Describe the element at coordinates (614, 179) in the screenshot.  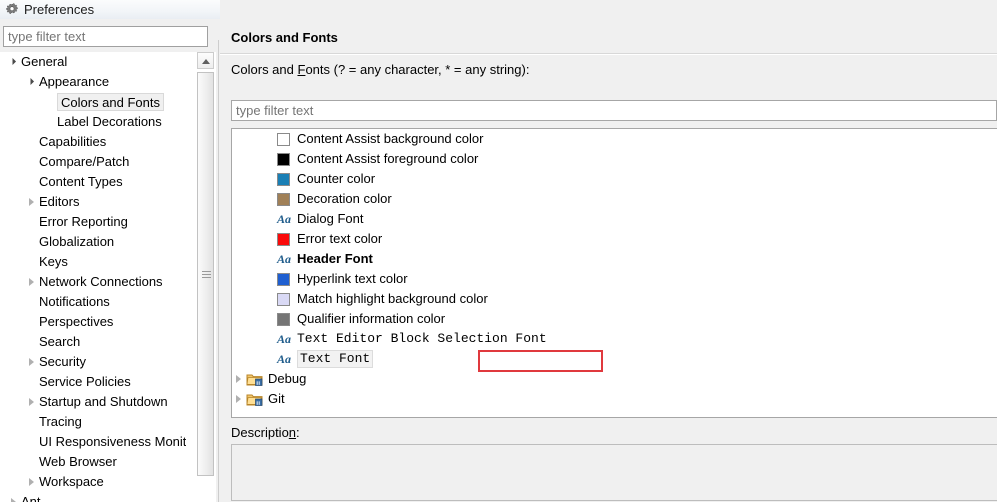
I see `colors-fonts-list-item: Counter color` at that location.